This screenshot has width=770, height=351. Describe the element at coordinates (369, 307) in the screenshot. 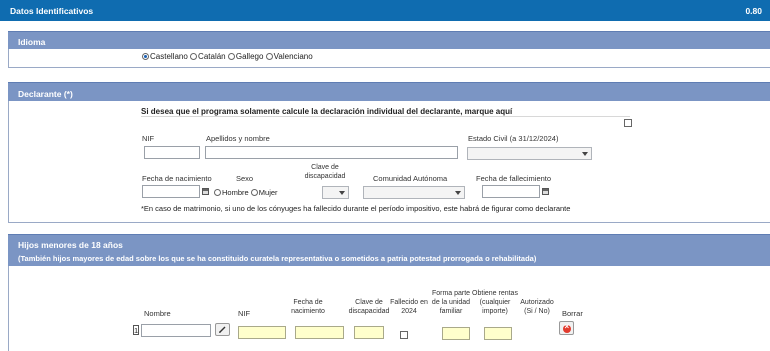

I see `col-discapacidad: Clave de discapacidad` at that location.